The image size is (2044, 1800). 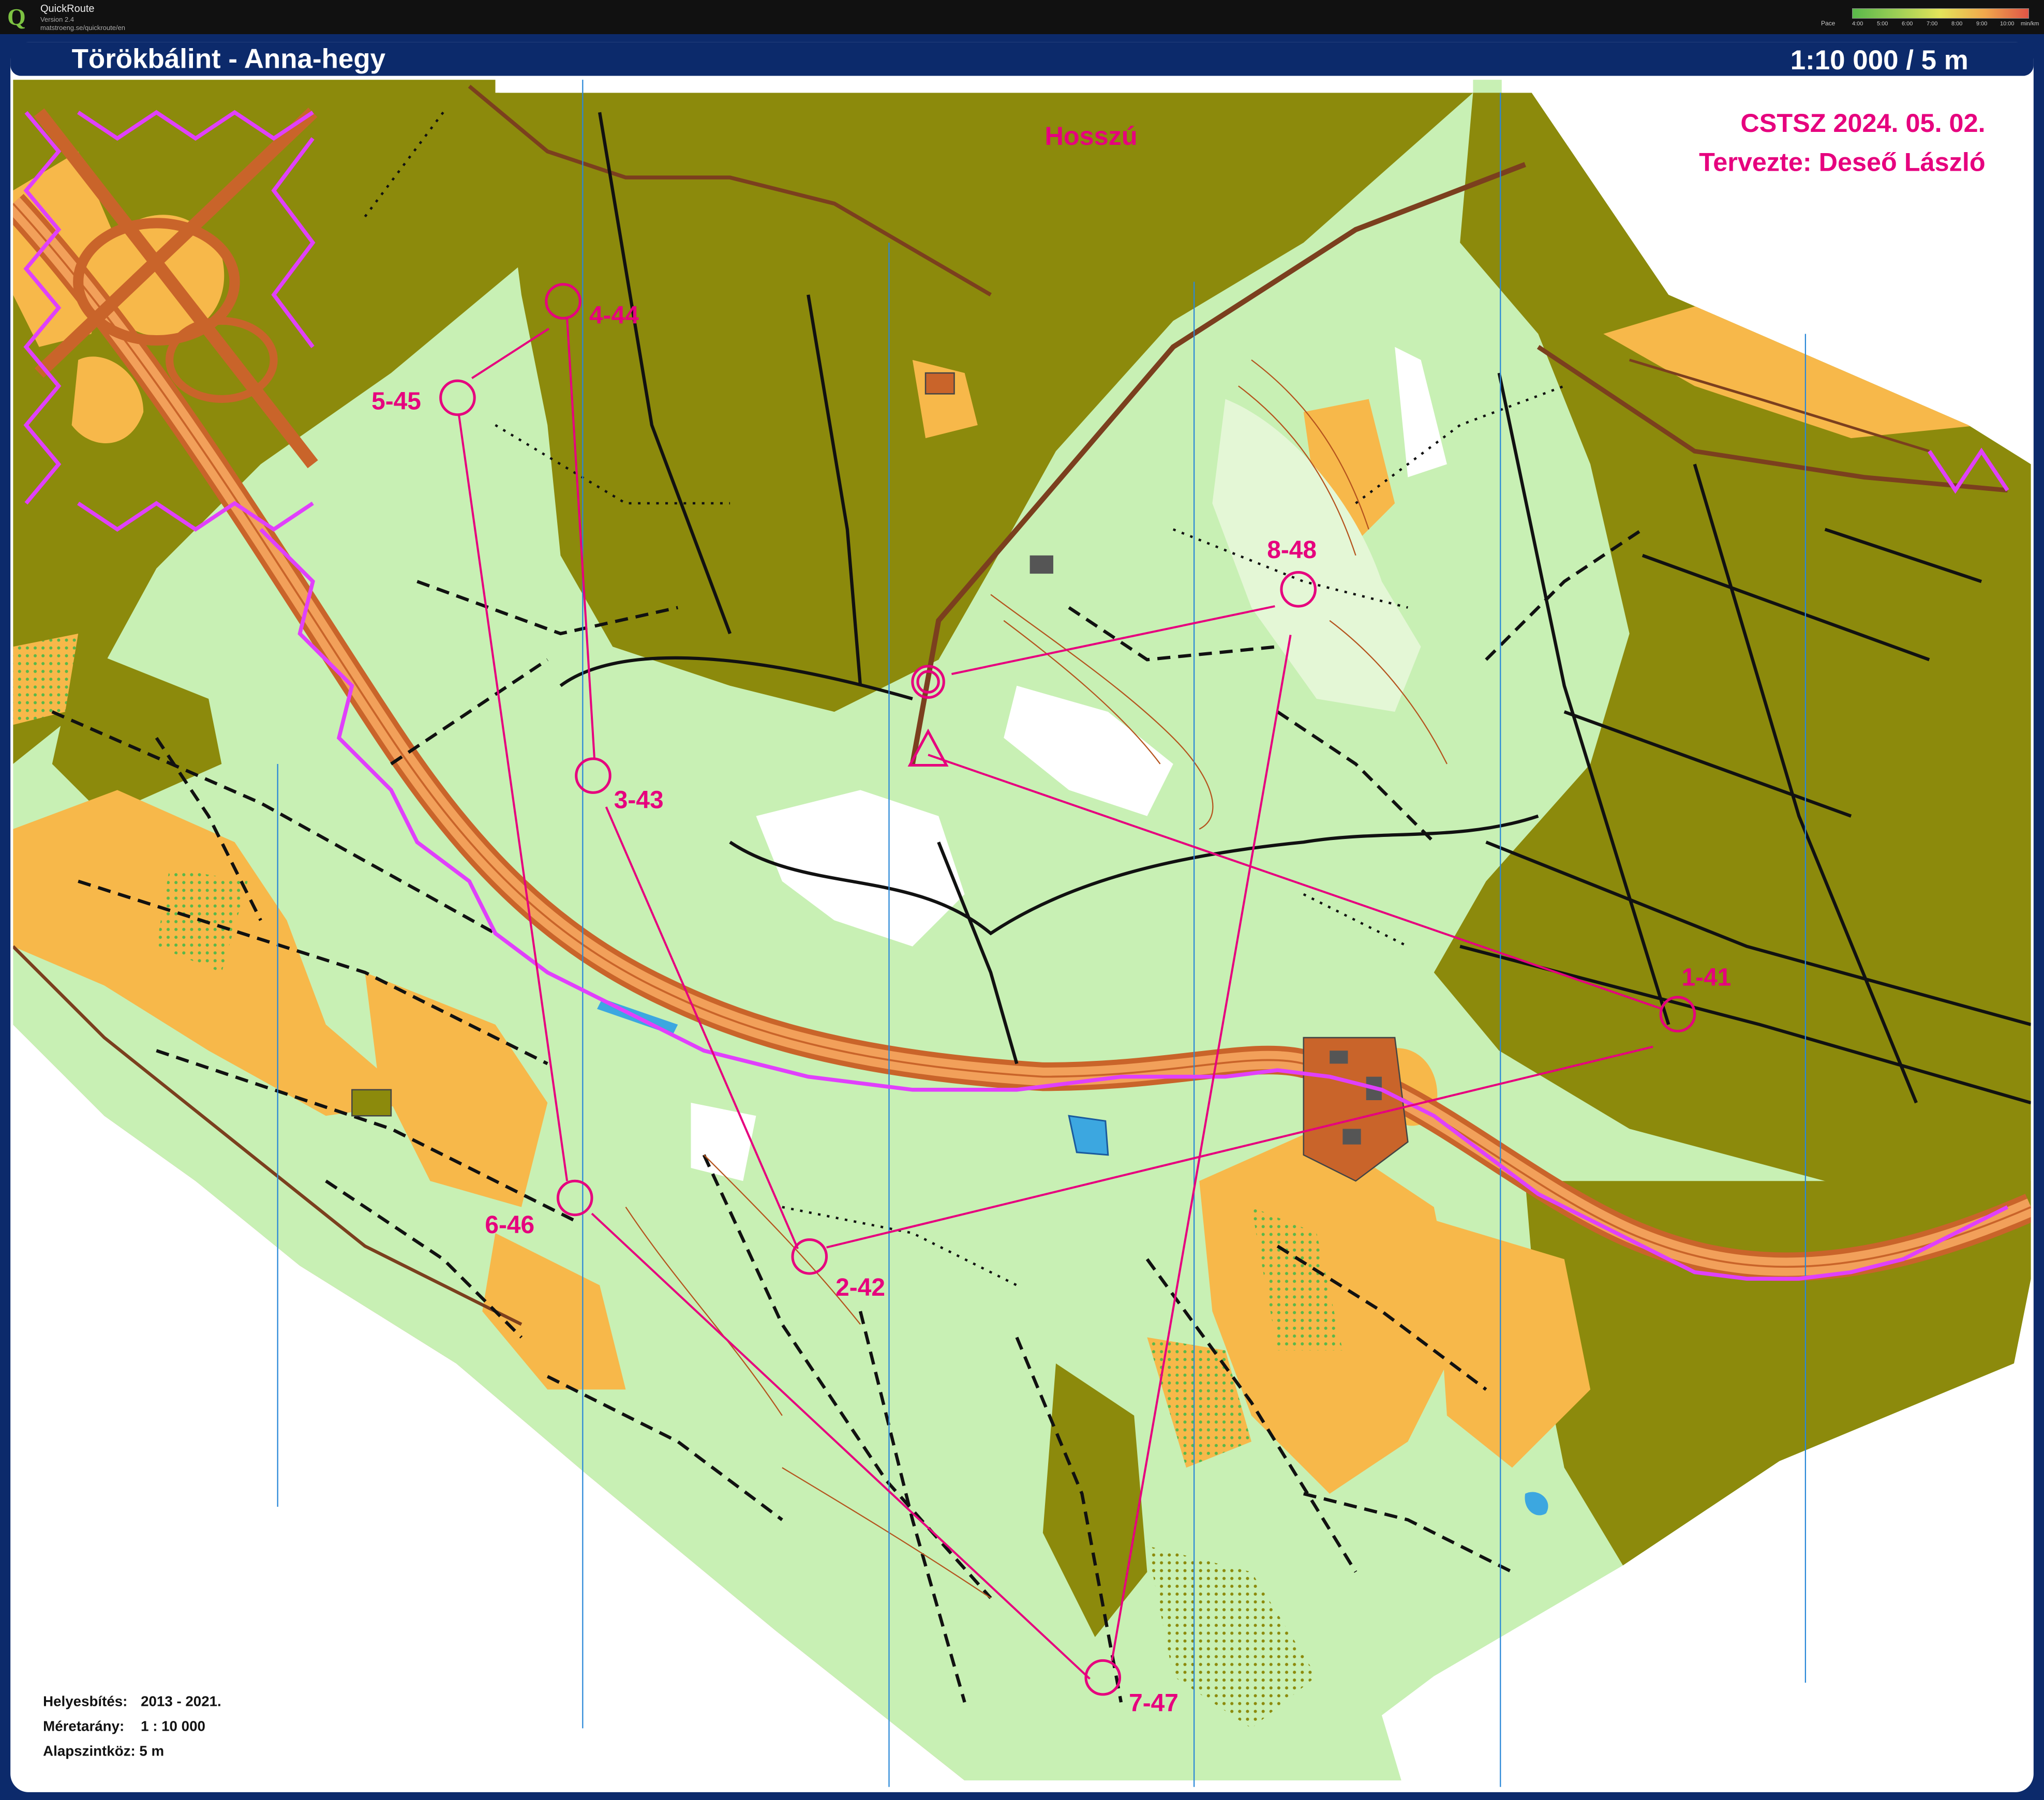 I want to click on course-name: Hosszú, so click(x=1091, y=136).